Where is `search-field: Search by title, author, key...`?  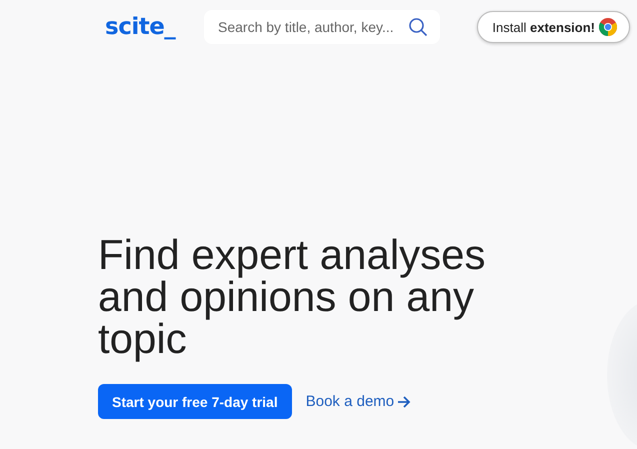 search-field: Search by title, author, key... is located at coordinates (322, 27).